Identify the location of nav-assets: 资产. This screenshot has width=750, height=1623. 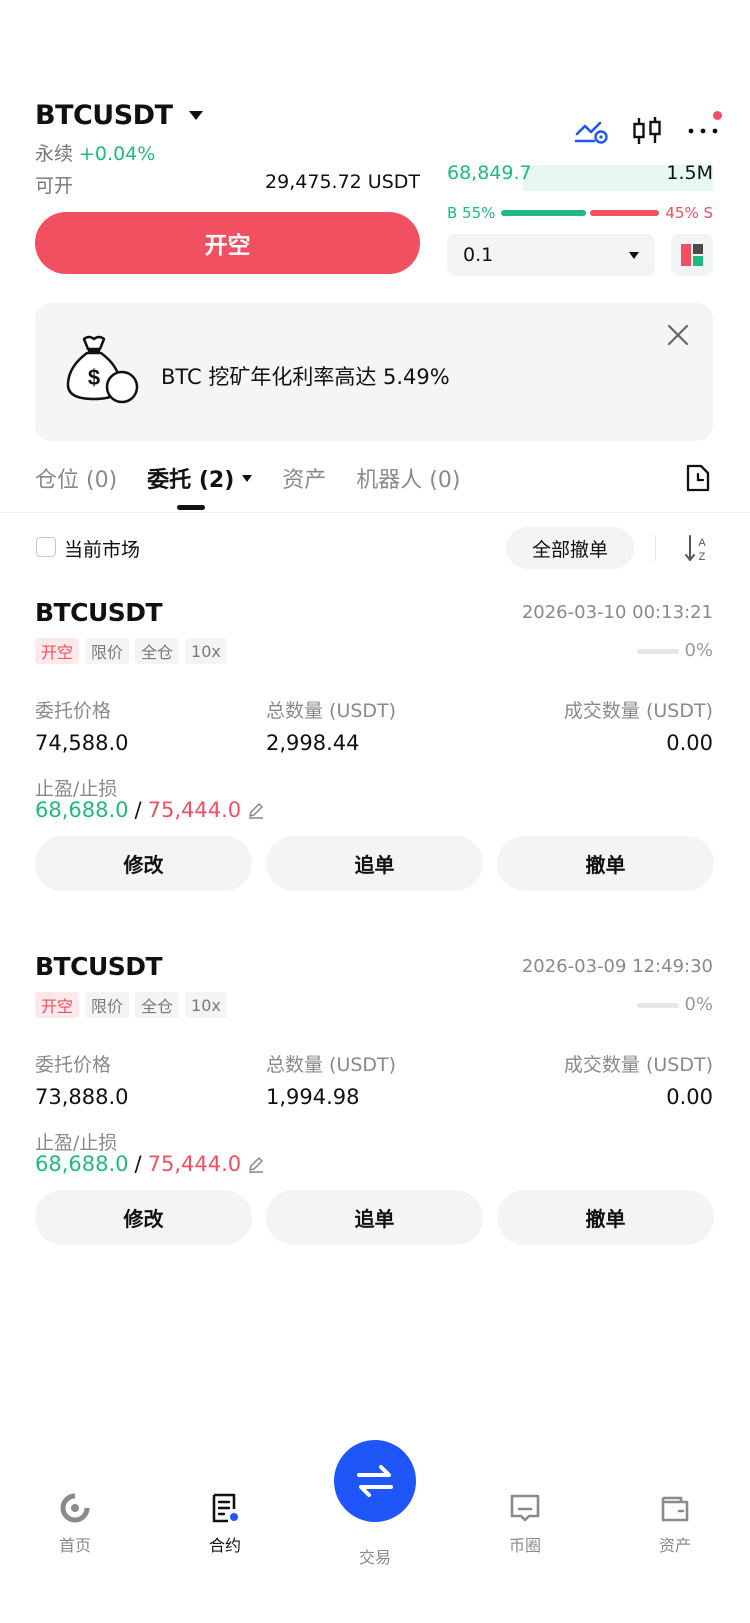
(675, 1524).